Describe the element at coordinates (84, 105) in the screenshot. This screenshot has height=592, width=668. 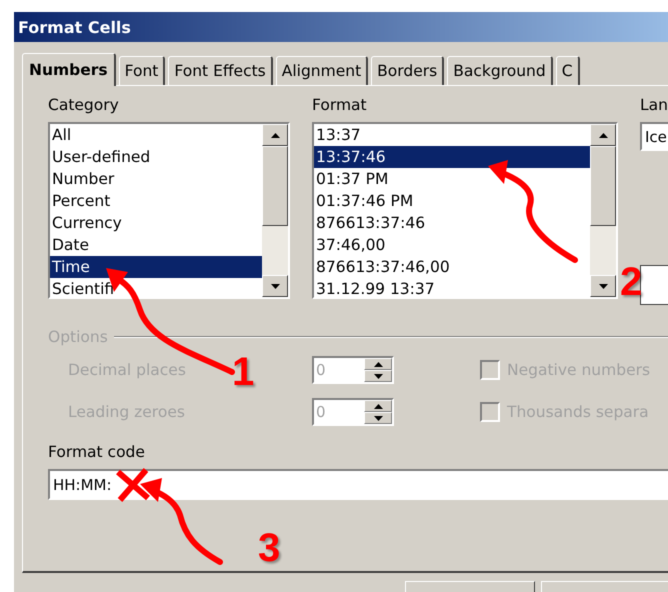
I see `list-label: Category` at that location.